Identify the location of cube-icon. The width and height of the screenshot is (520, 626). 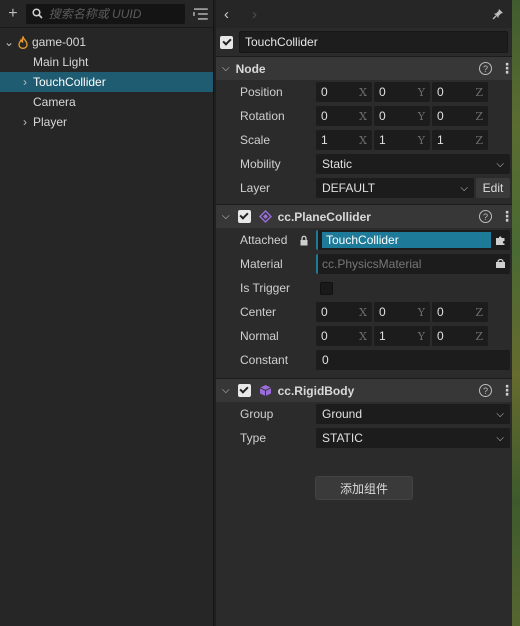
(265, 390).